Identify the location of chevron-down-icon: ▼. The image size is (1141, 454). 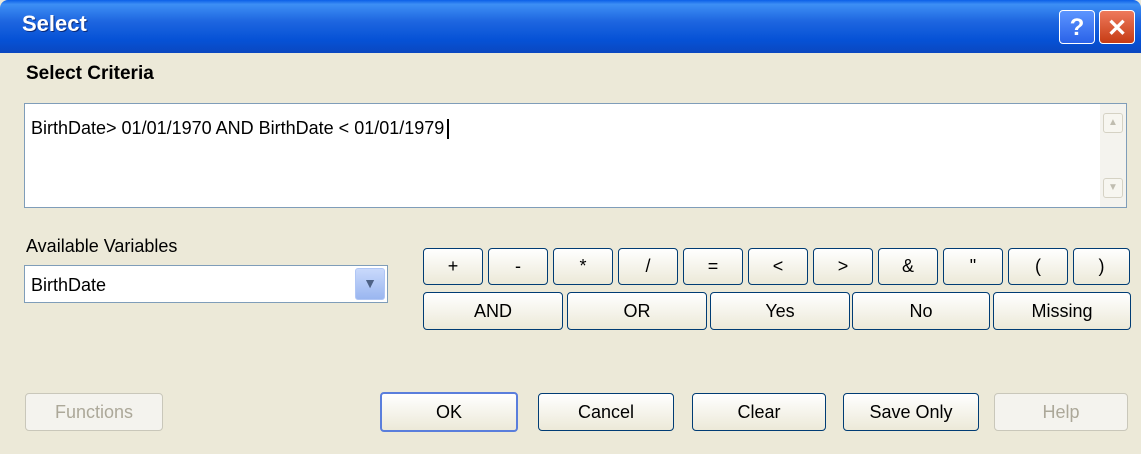
(370, 283).